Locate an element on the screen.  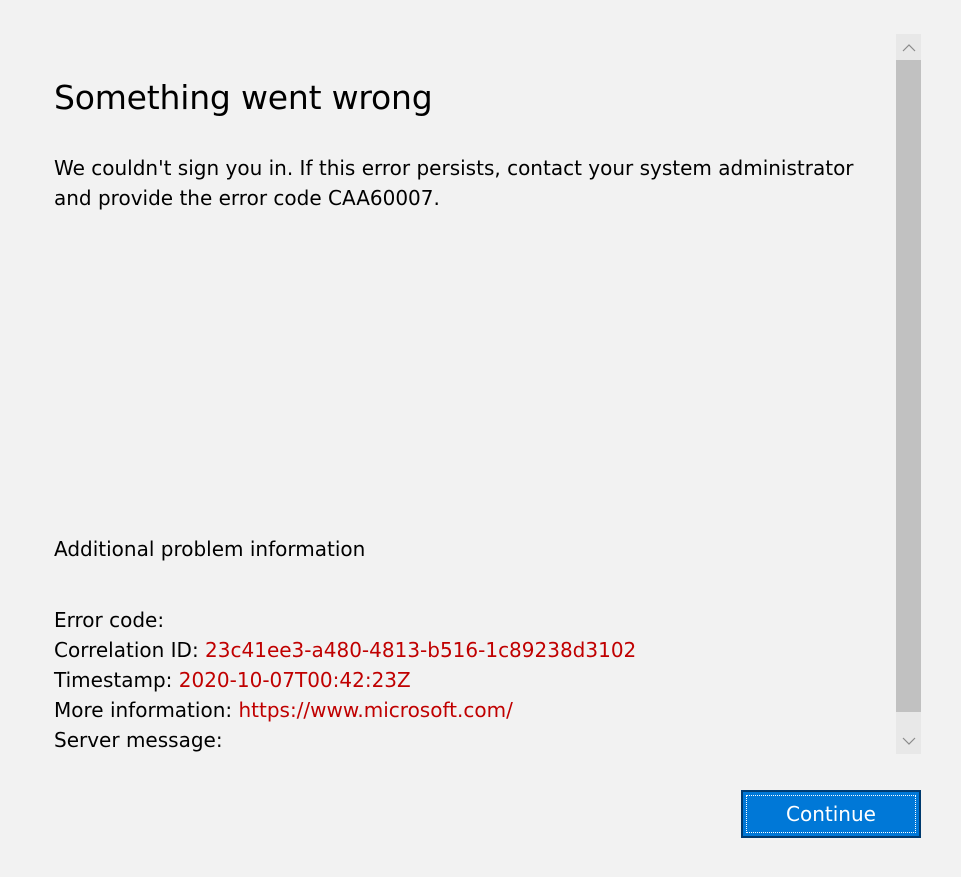
chevron-up-icon is located at coordinates (908, 47).